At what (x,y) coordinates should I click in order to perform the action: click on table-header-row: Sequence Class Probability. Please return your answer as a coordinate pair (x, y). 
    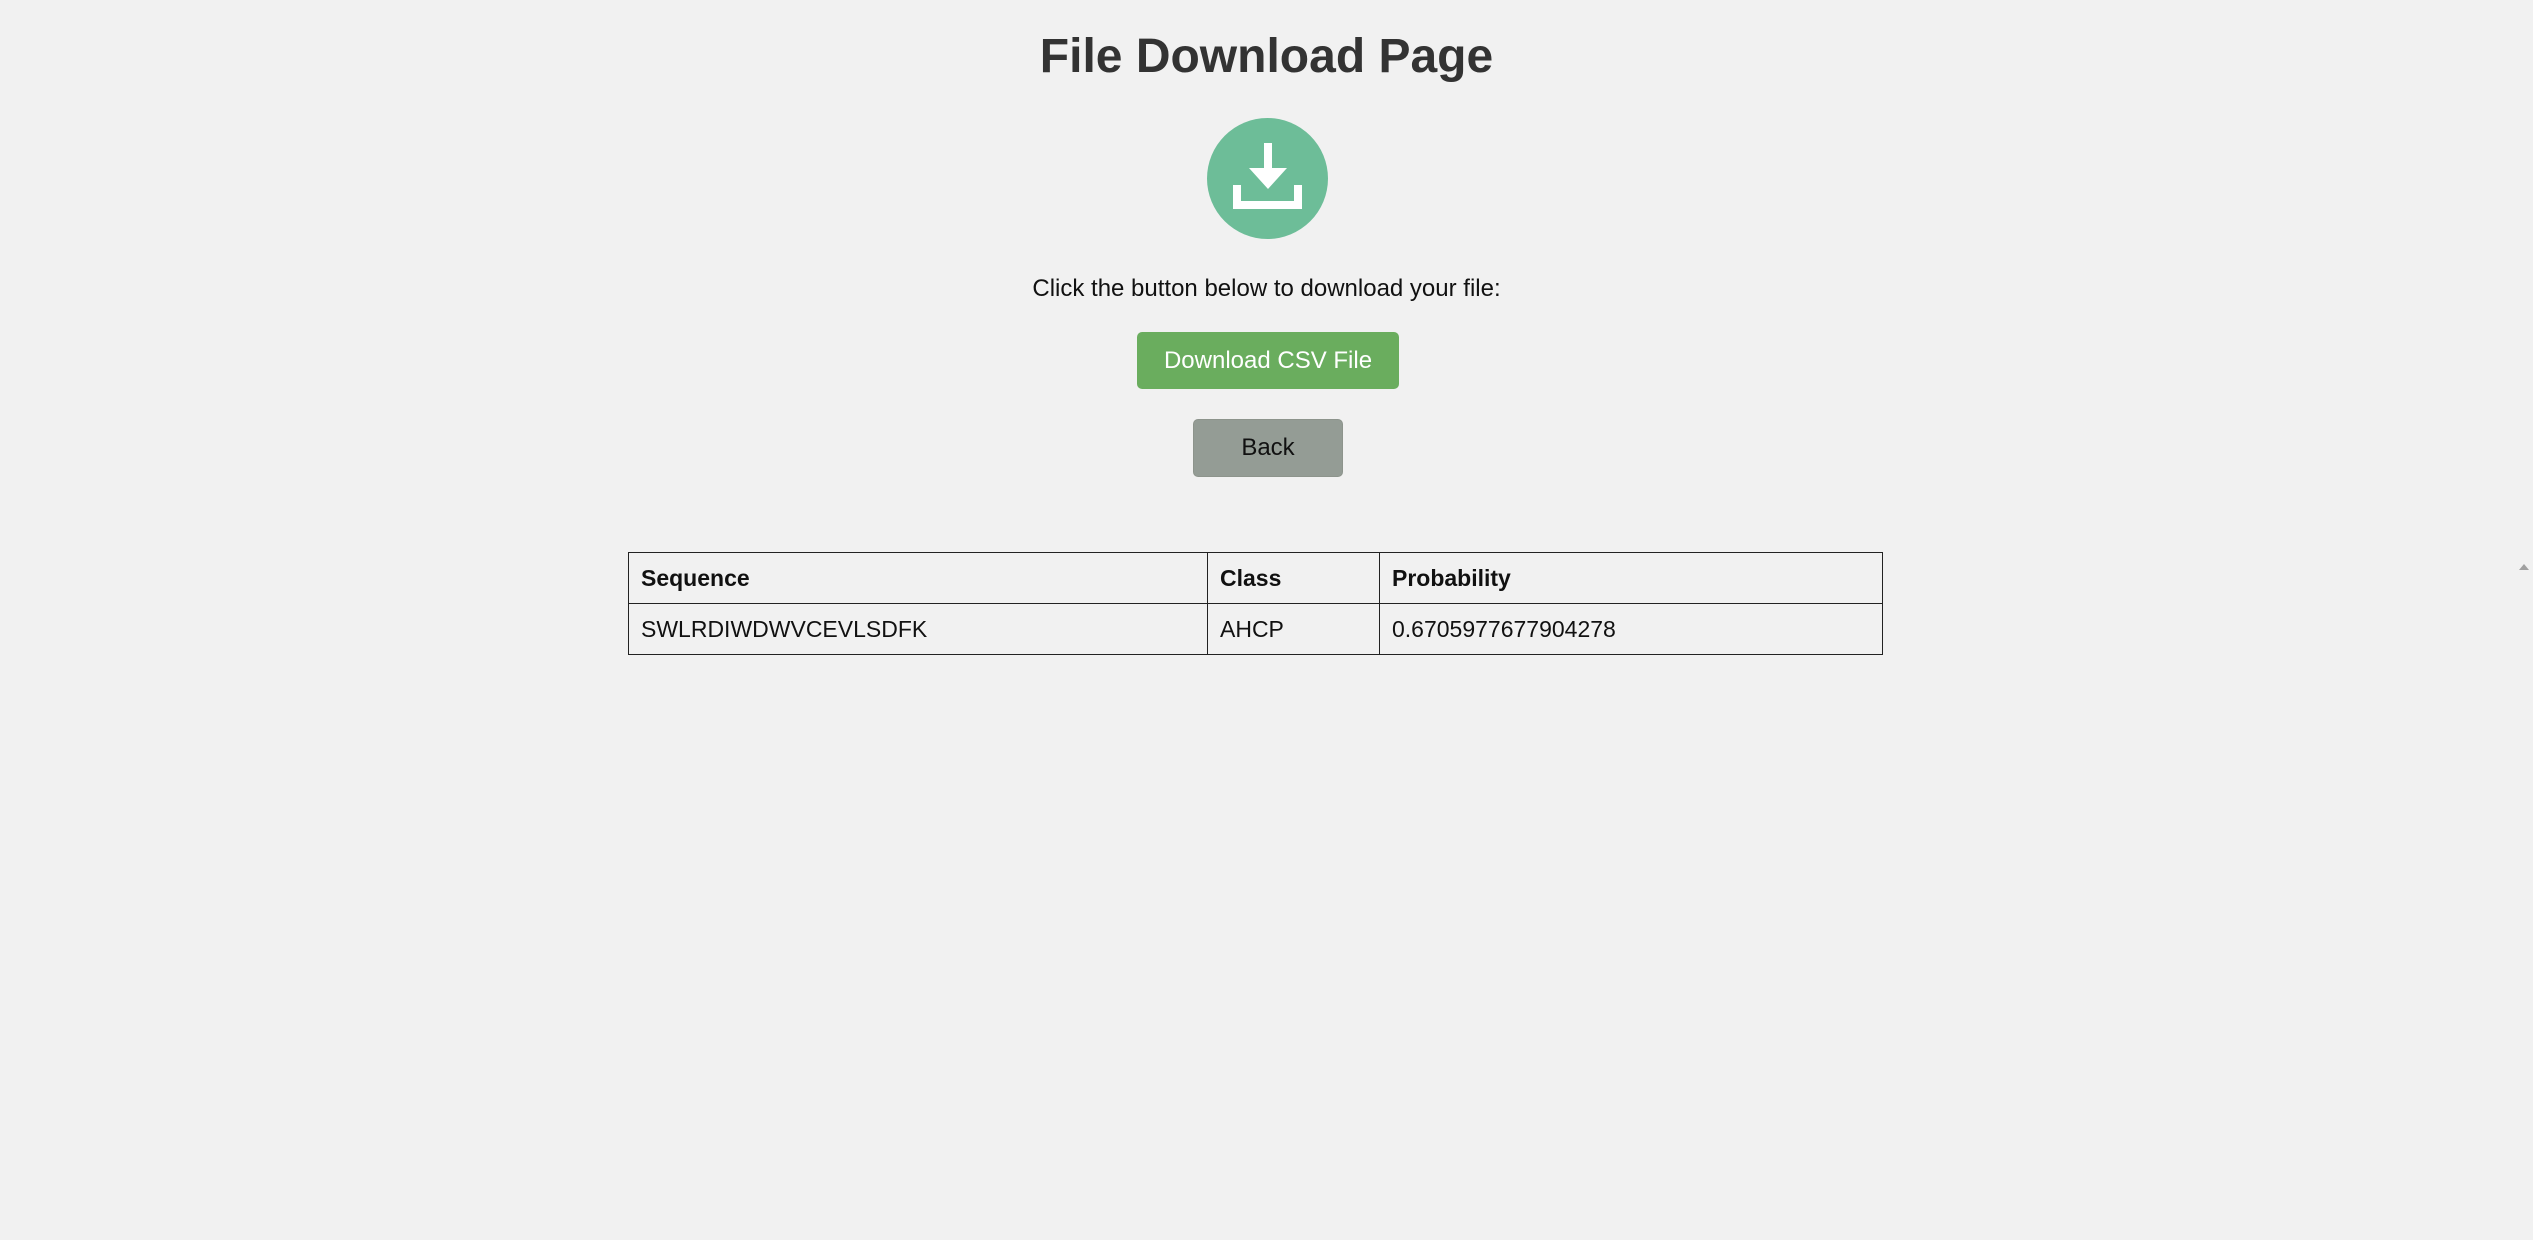
    Looking at the image, I should click on (1255, 578).